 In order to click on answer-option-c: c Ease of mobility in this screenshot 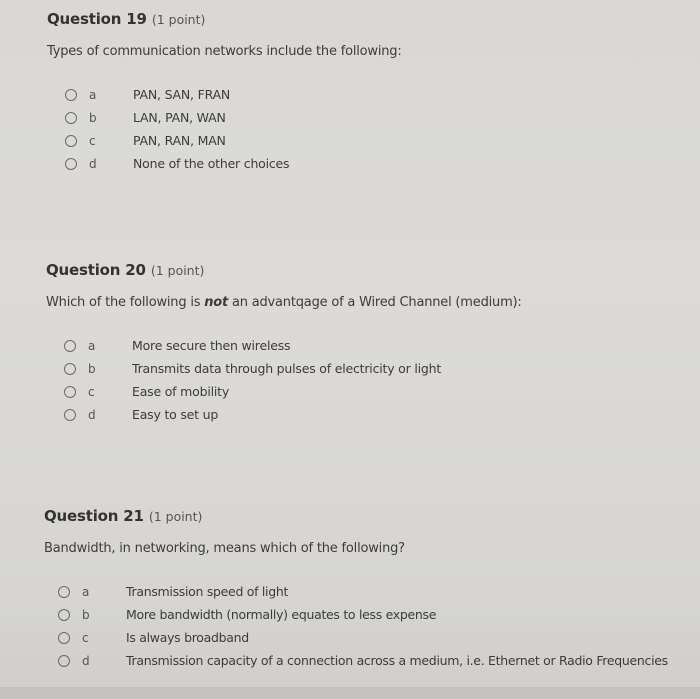, I will do `click(293, 391)`.